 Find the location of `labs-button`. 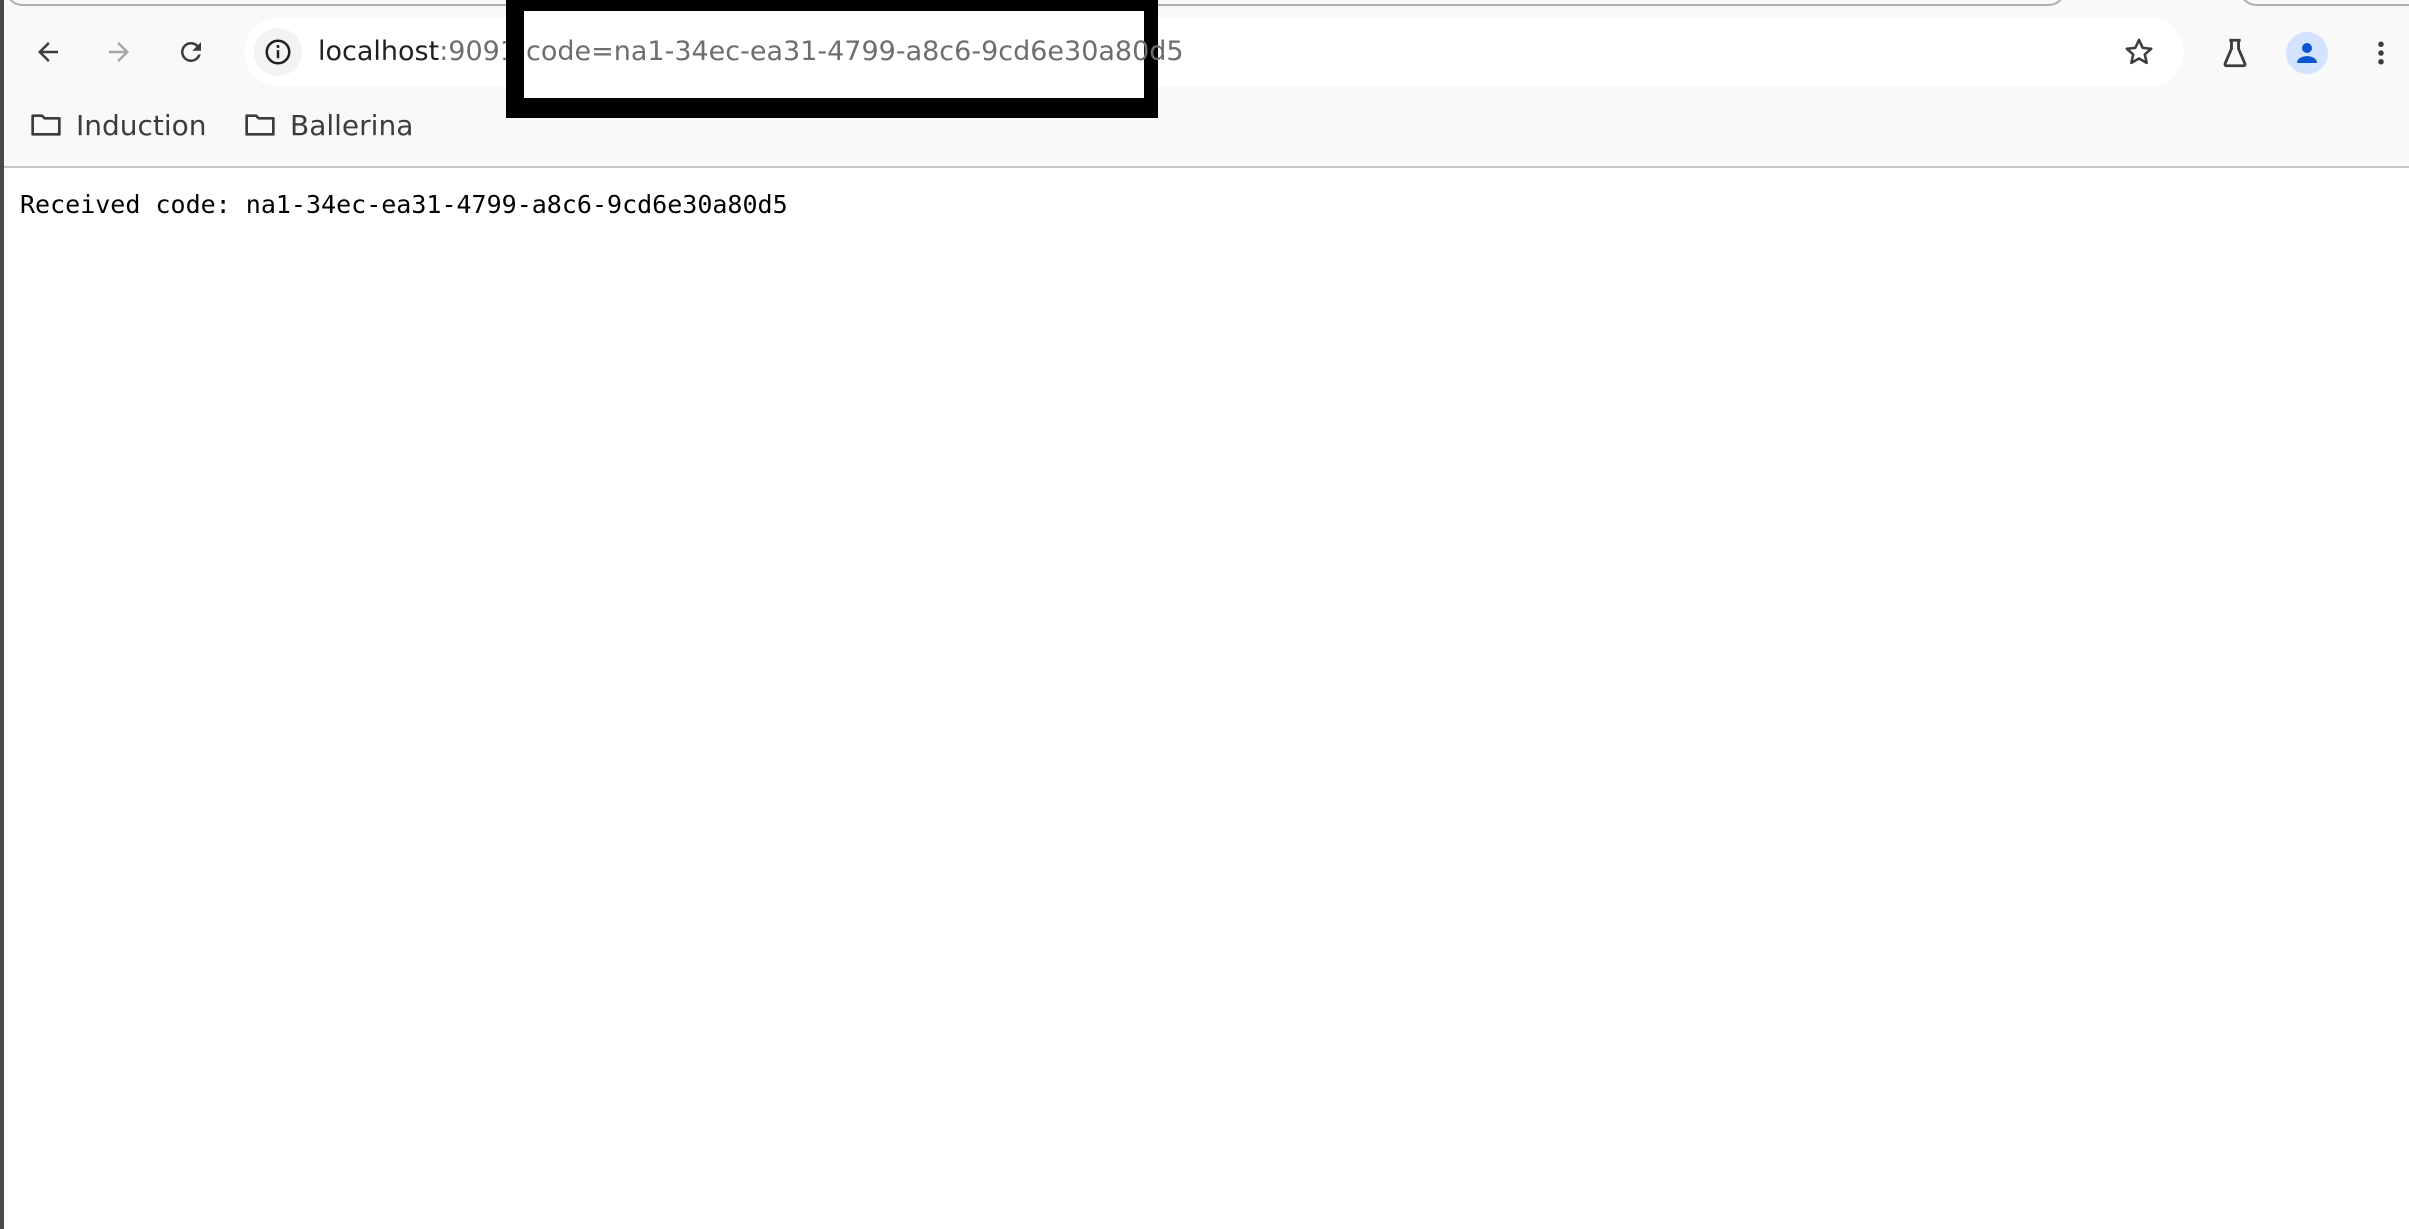

labs-button is located at coordinates (2235, 53).